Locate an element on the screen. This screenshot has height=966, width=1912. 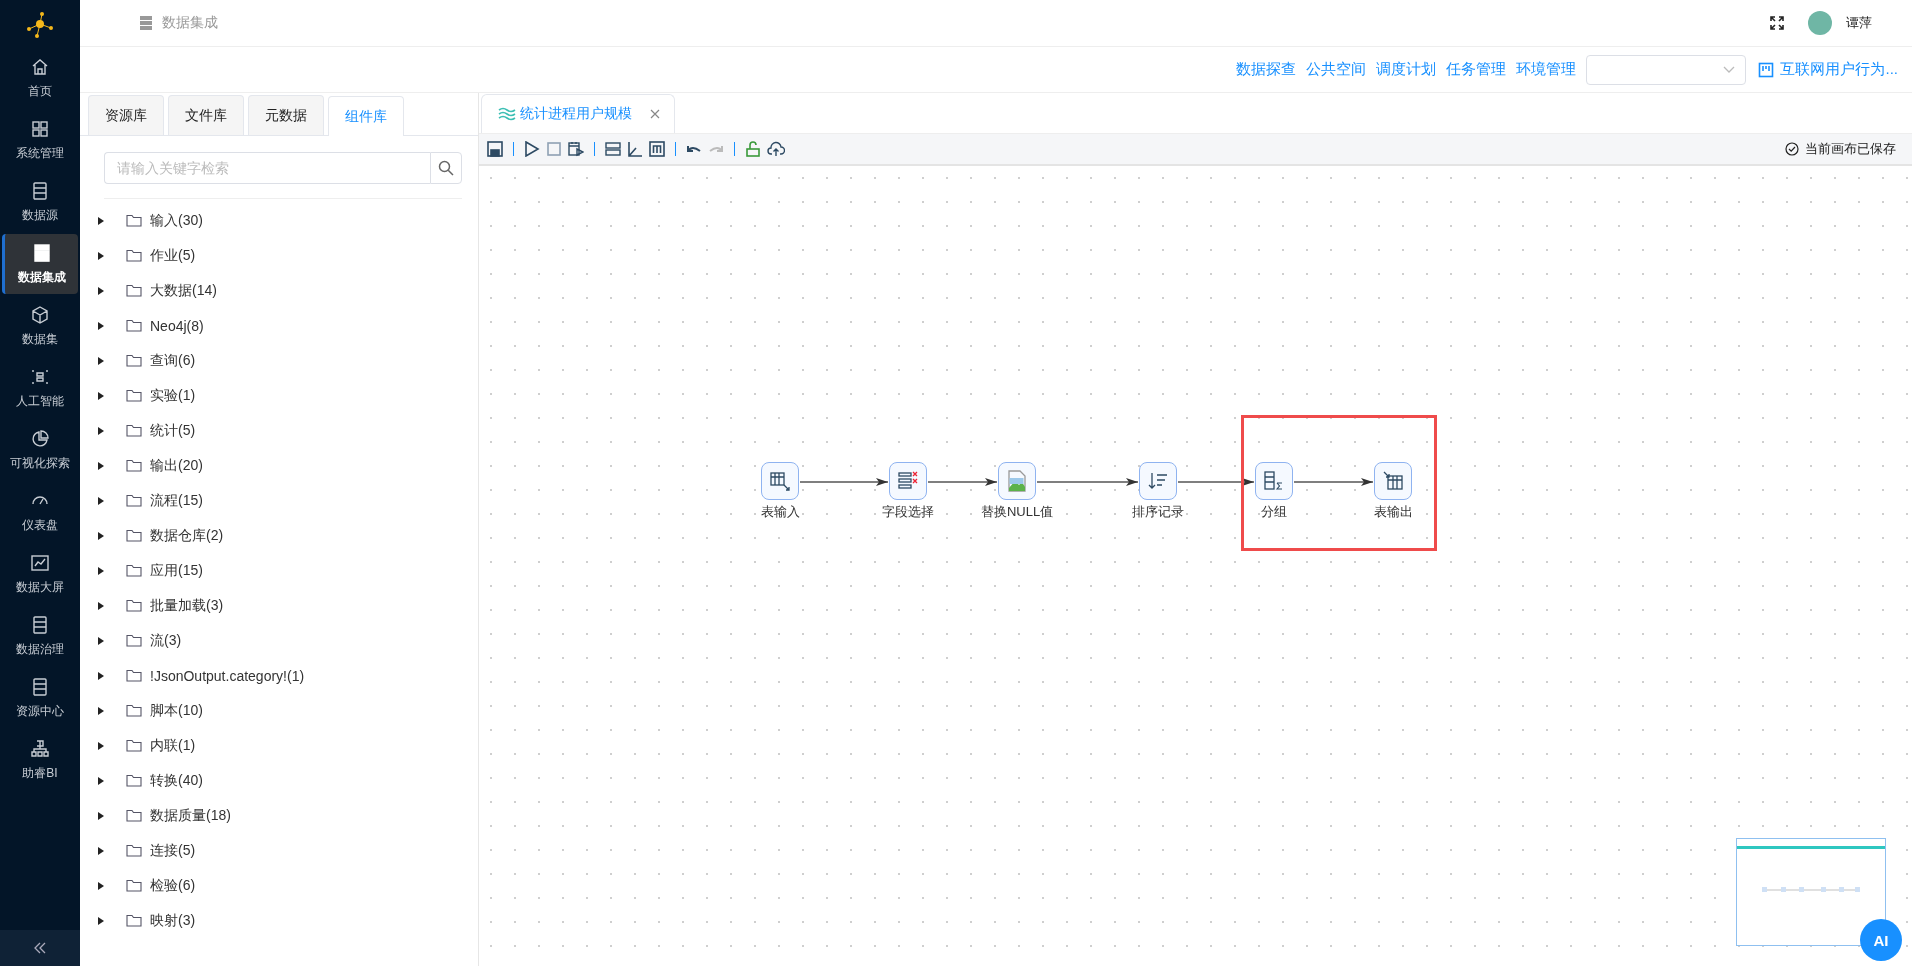
tree-item: 流程(15) is located at coordinates (176, 500).